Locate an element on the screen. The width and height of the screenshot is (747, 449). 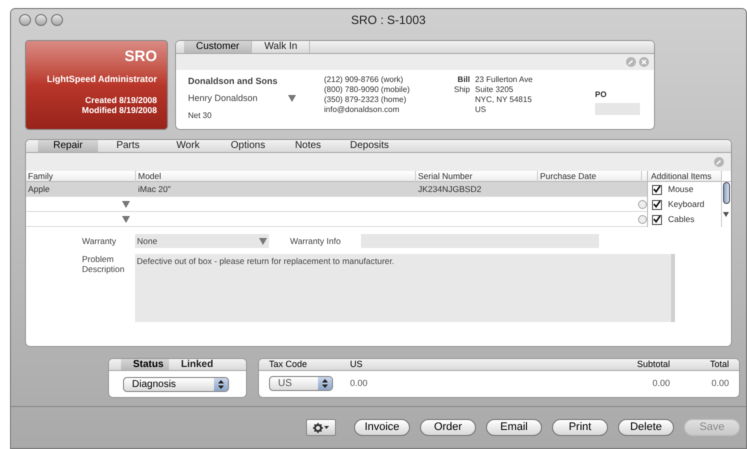
po-field is located at coordinates (617, 109).